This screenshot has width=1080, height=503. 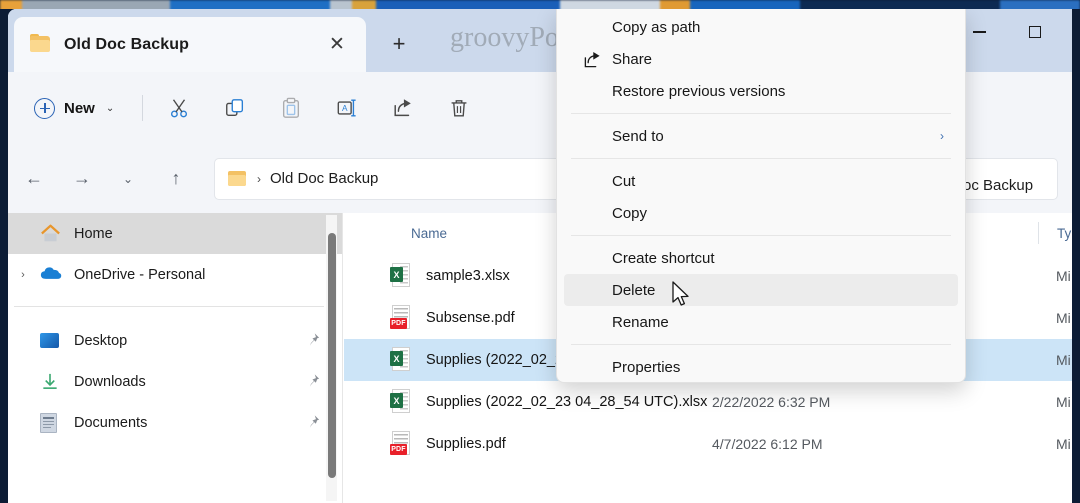 I want to click on home-icon, so click(x=51, y=234).